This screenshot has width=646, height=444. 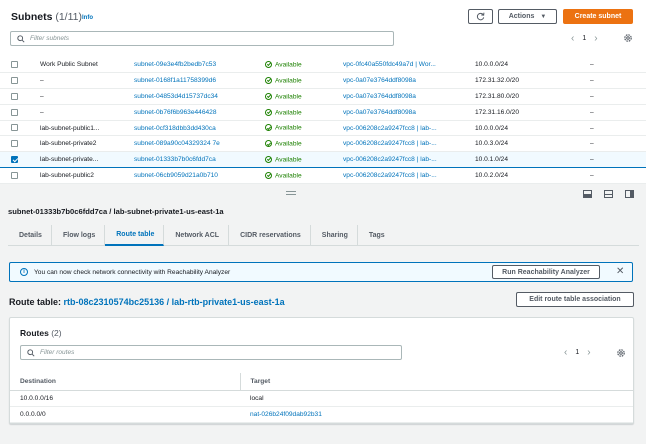 I want to click on tab-sharing: Sharing, so click(x=334, y=235).